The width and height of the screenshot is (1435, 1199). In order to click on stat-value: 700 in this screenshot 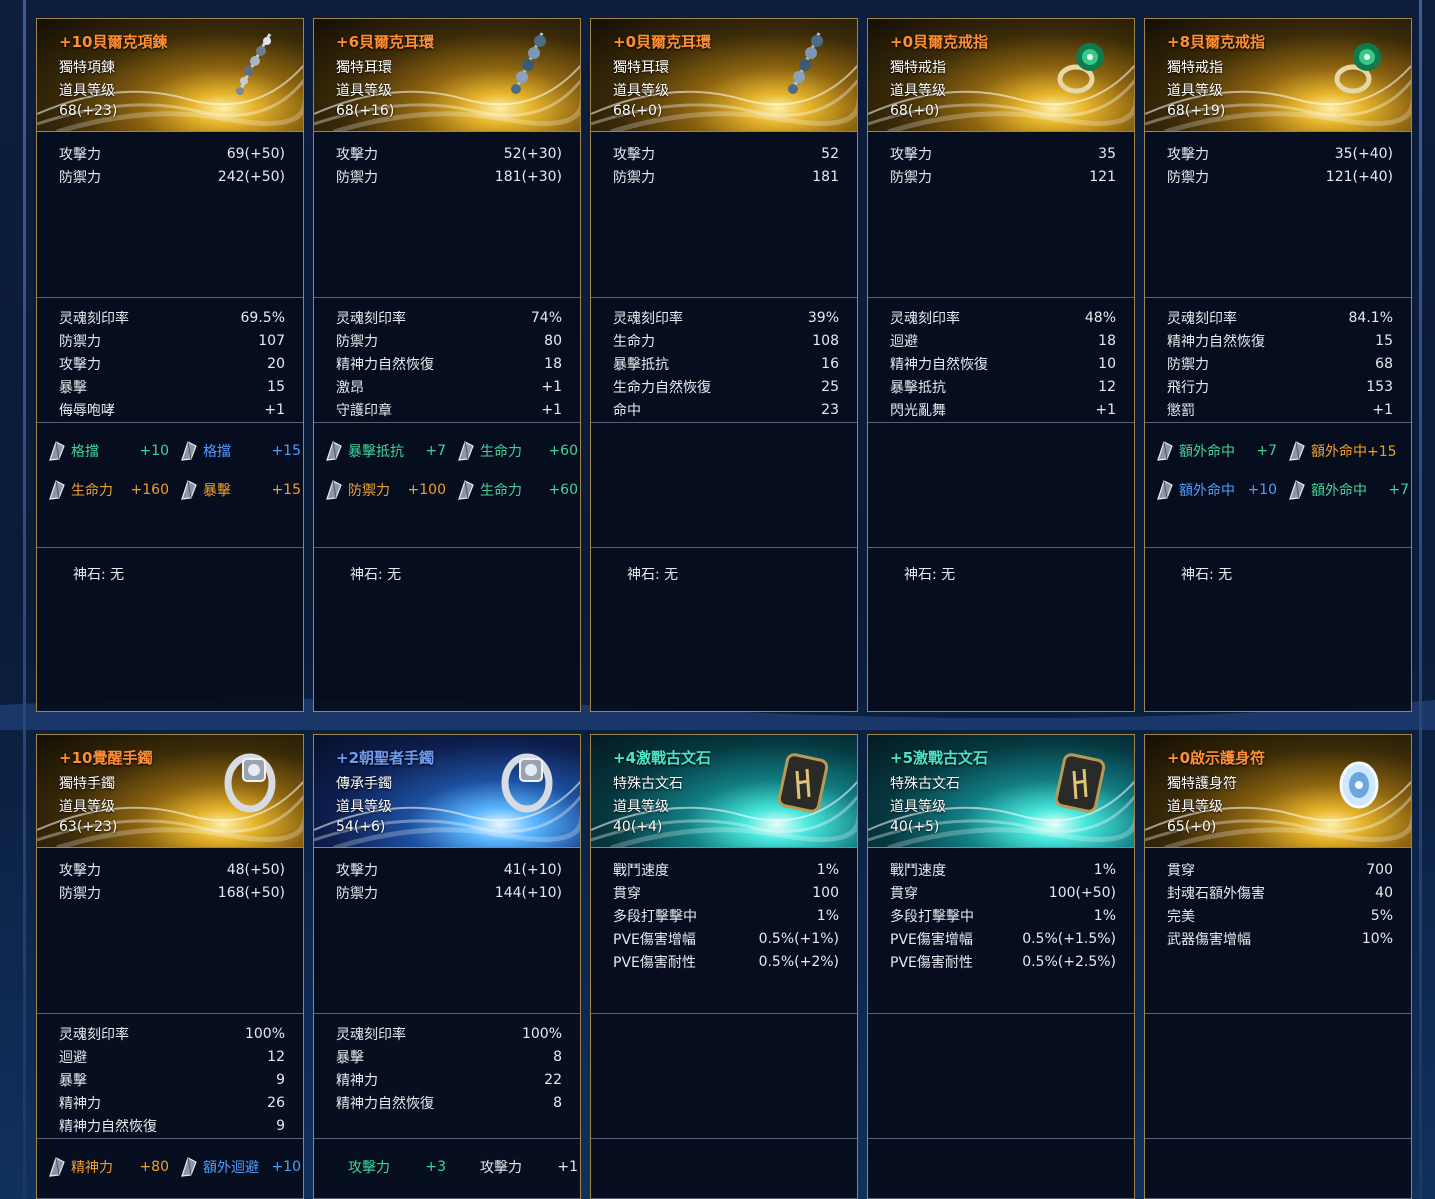, I will do `click(1379, 870)`.